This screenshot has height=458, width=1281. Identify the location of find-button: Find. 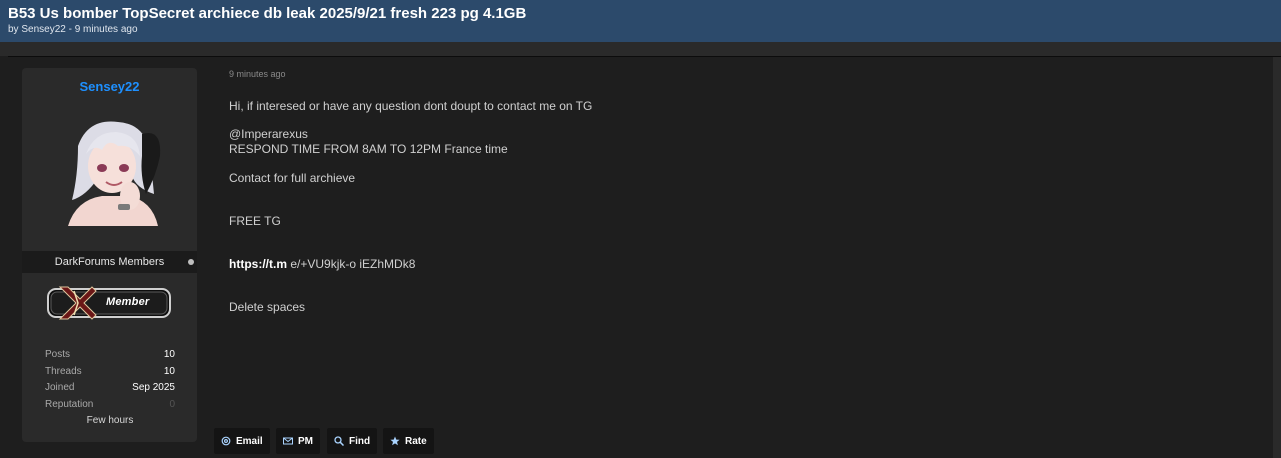
(352, 441).